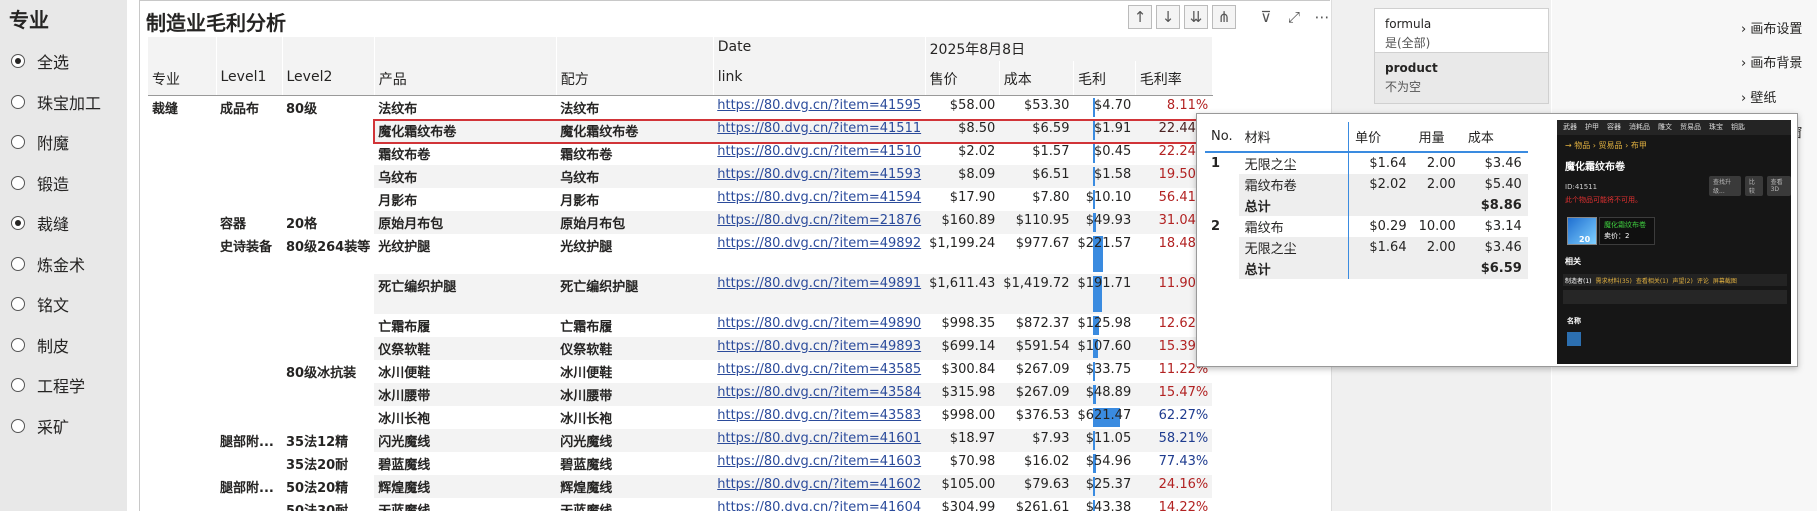 Image resolution: width=1817 pixels, height=511 pixels. What do you see at coordinates (317, 442) in the screenshot?
I see `cell-l2: 35法12精` at bounding box center [317, 442].